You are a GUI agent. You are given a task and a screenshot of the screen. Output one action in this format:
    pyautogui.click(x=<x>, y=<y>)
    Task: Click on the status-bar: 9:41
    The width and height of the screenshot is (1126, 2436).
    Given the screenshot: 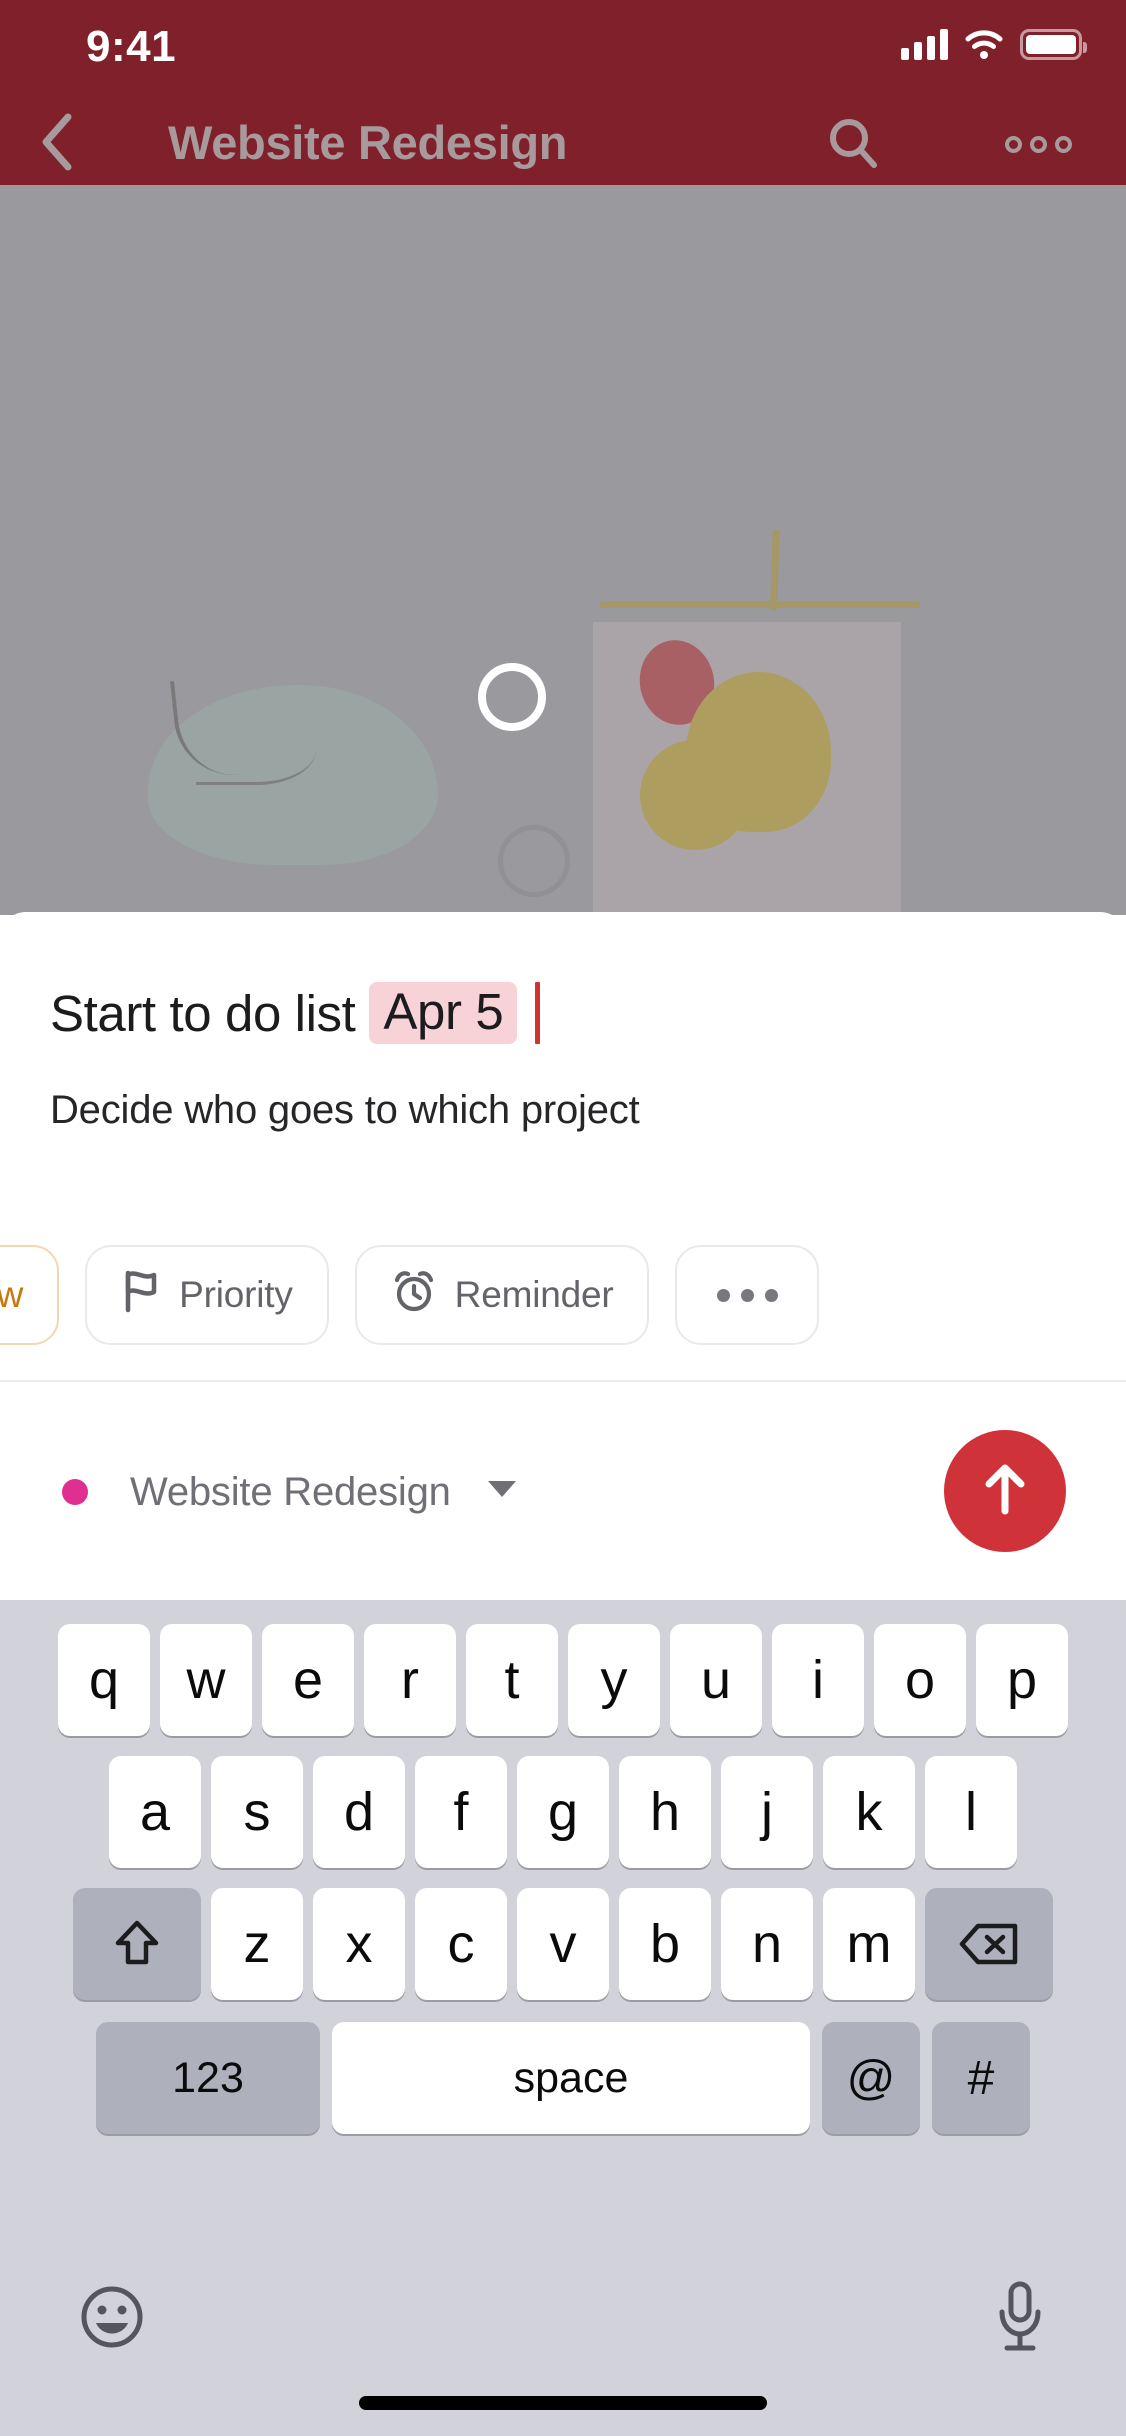 What is the action you would take?
    pyautogui.click(x=563, y=50)
    